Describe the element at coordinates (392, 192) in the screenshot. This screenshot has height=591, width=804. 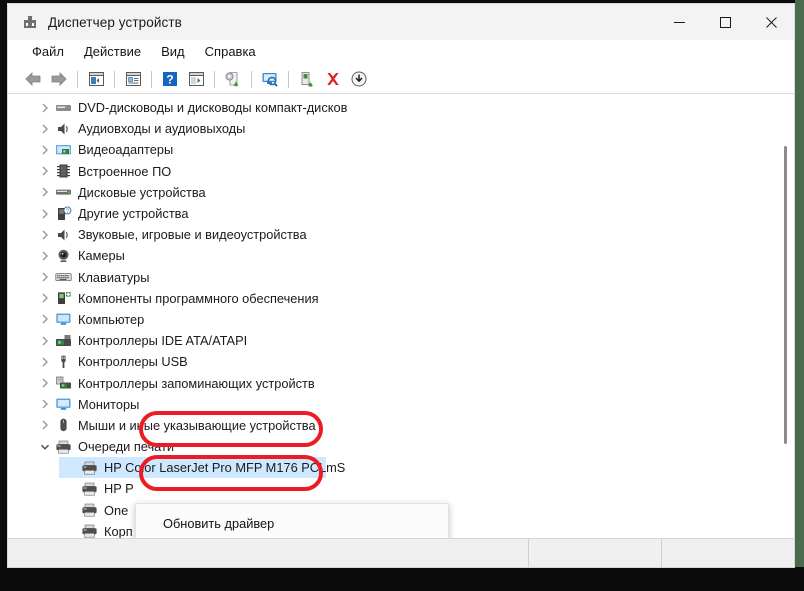
I see `tree-node: Дисковые устройства` at that location.